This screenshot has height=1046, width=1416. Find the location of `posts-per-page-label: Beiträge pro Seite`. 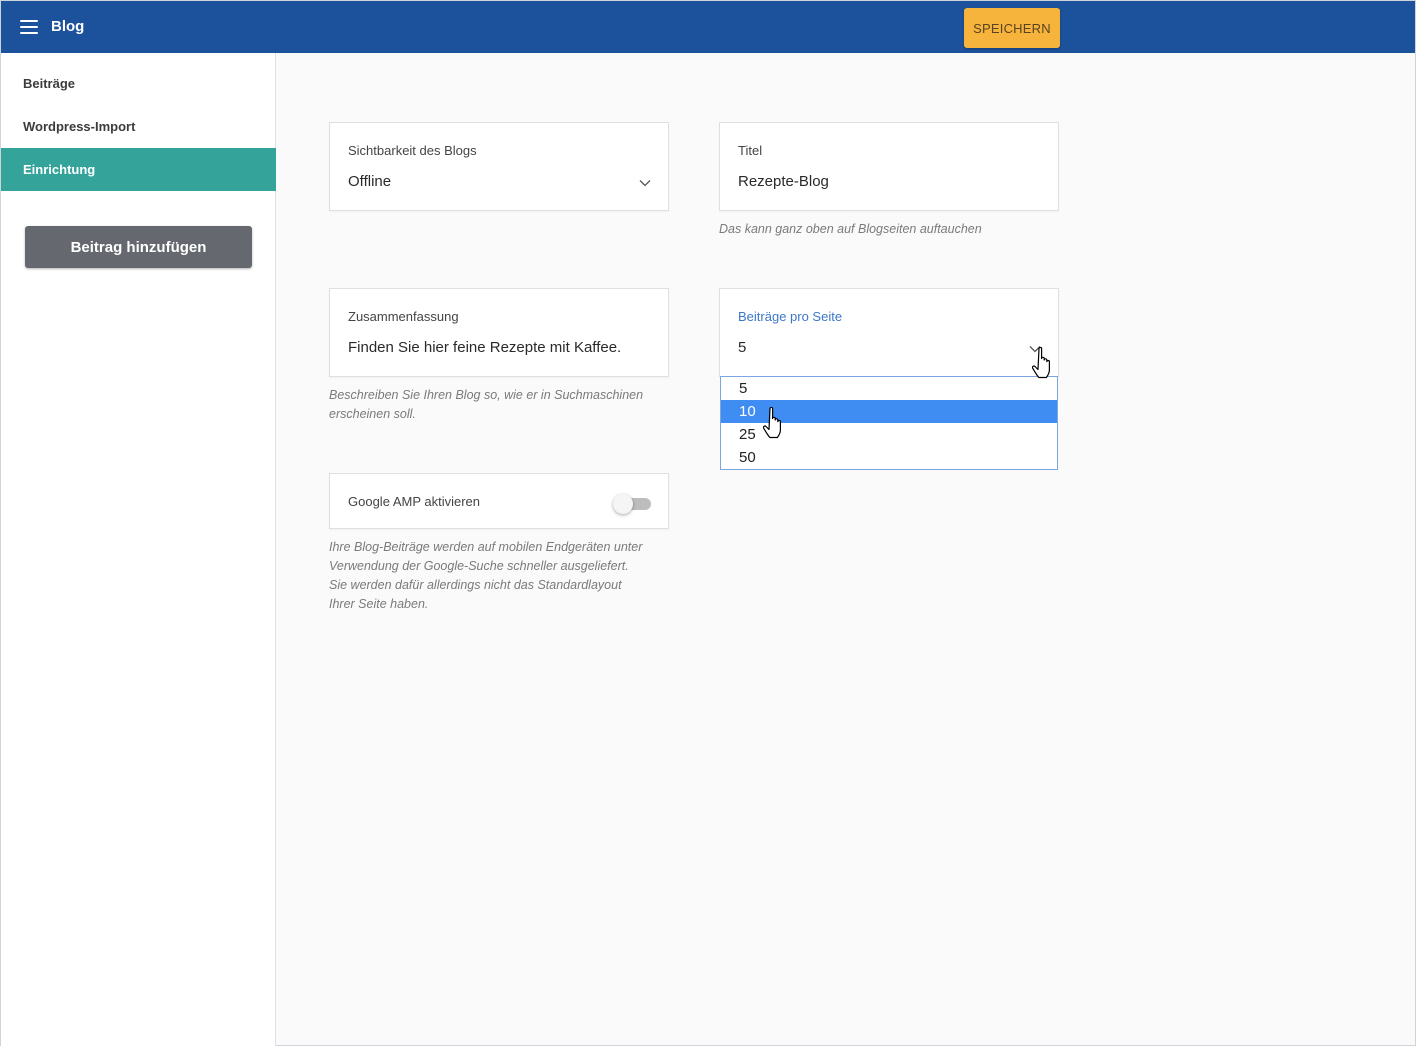

posts-per-page-label: Beiträge pro Seite is located at coordinates (790, 316).